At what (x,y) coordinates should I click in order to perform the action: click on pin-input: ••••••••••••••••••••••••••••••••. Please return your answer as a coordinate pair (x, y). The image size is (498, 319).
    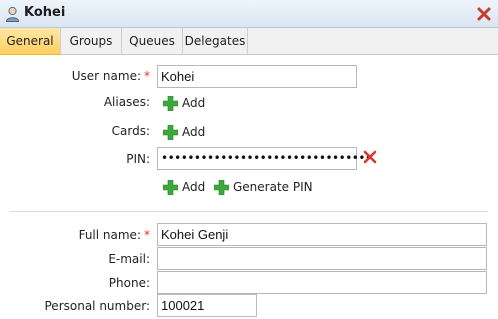
    Looking at the image, I should click on (264, 158).